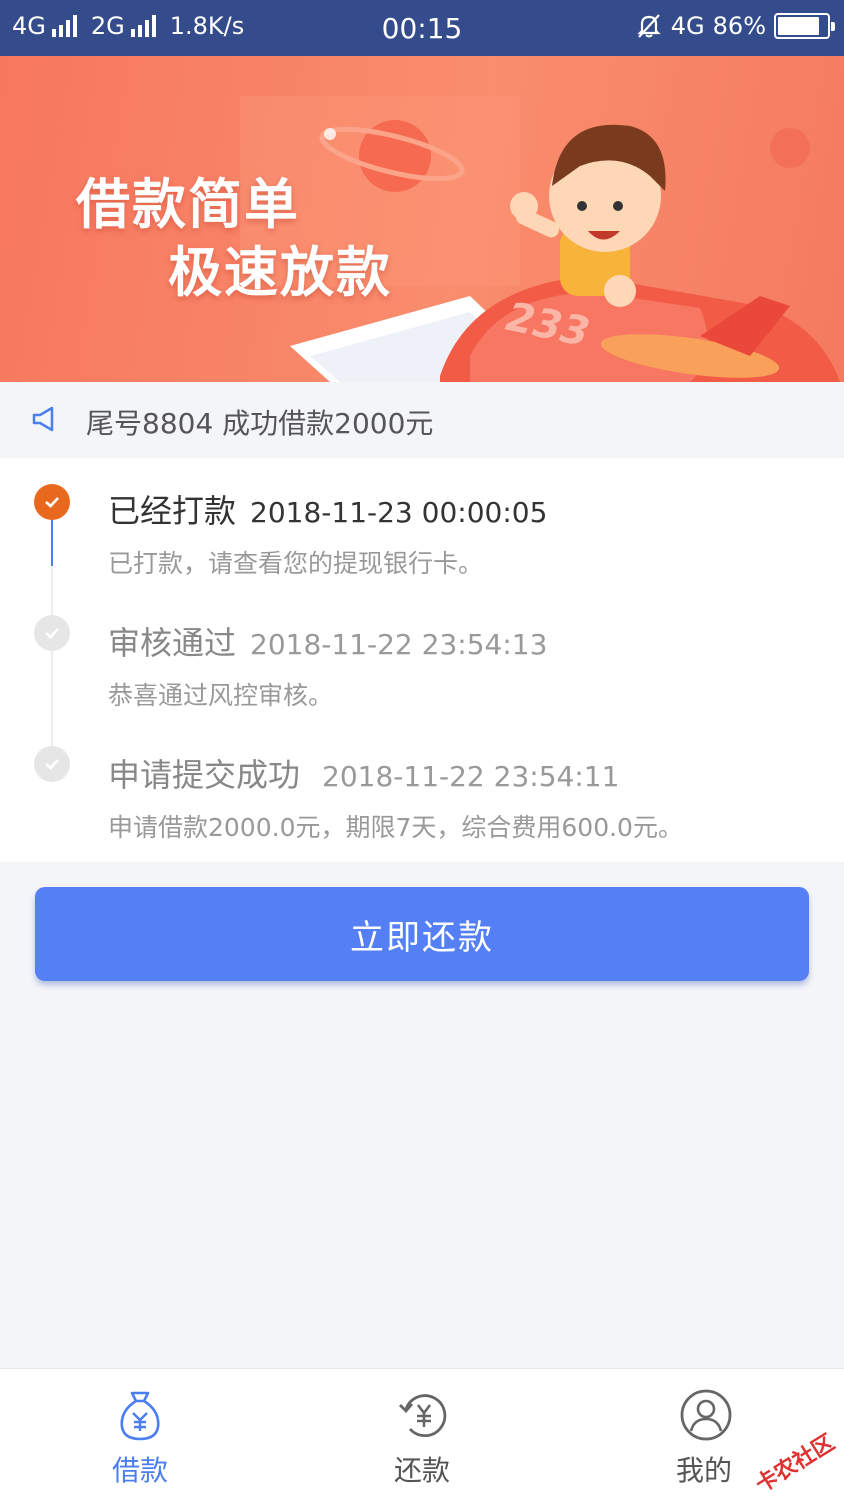  What do you see at coordinates (260, 423) in the screenshot?
I see `notice-text: 尾号8804 成功借款2000元` at bounding box center [260, 423].